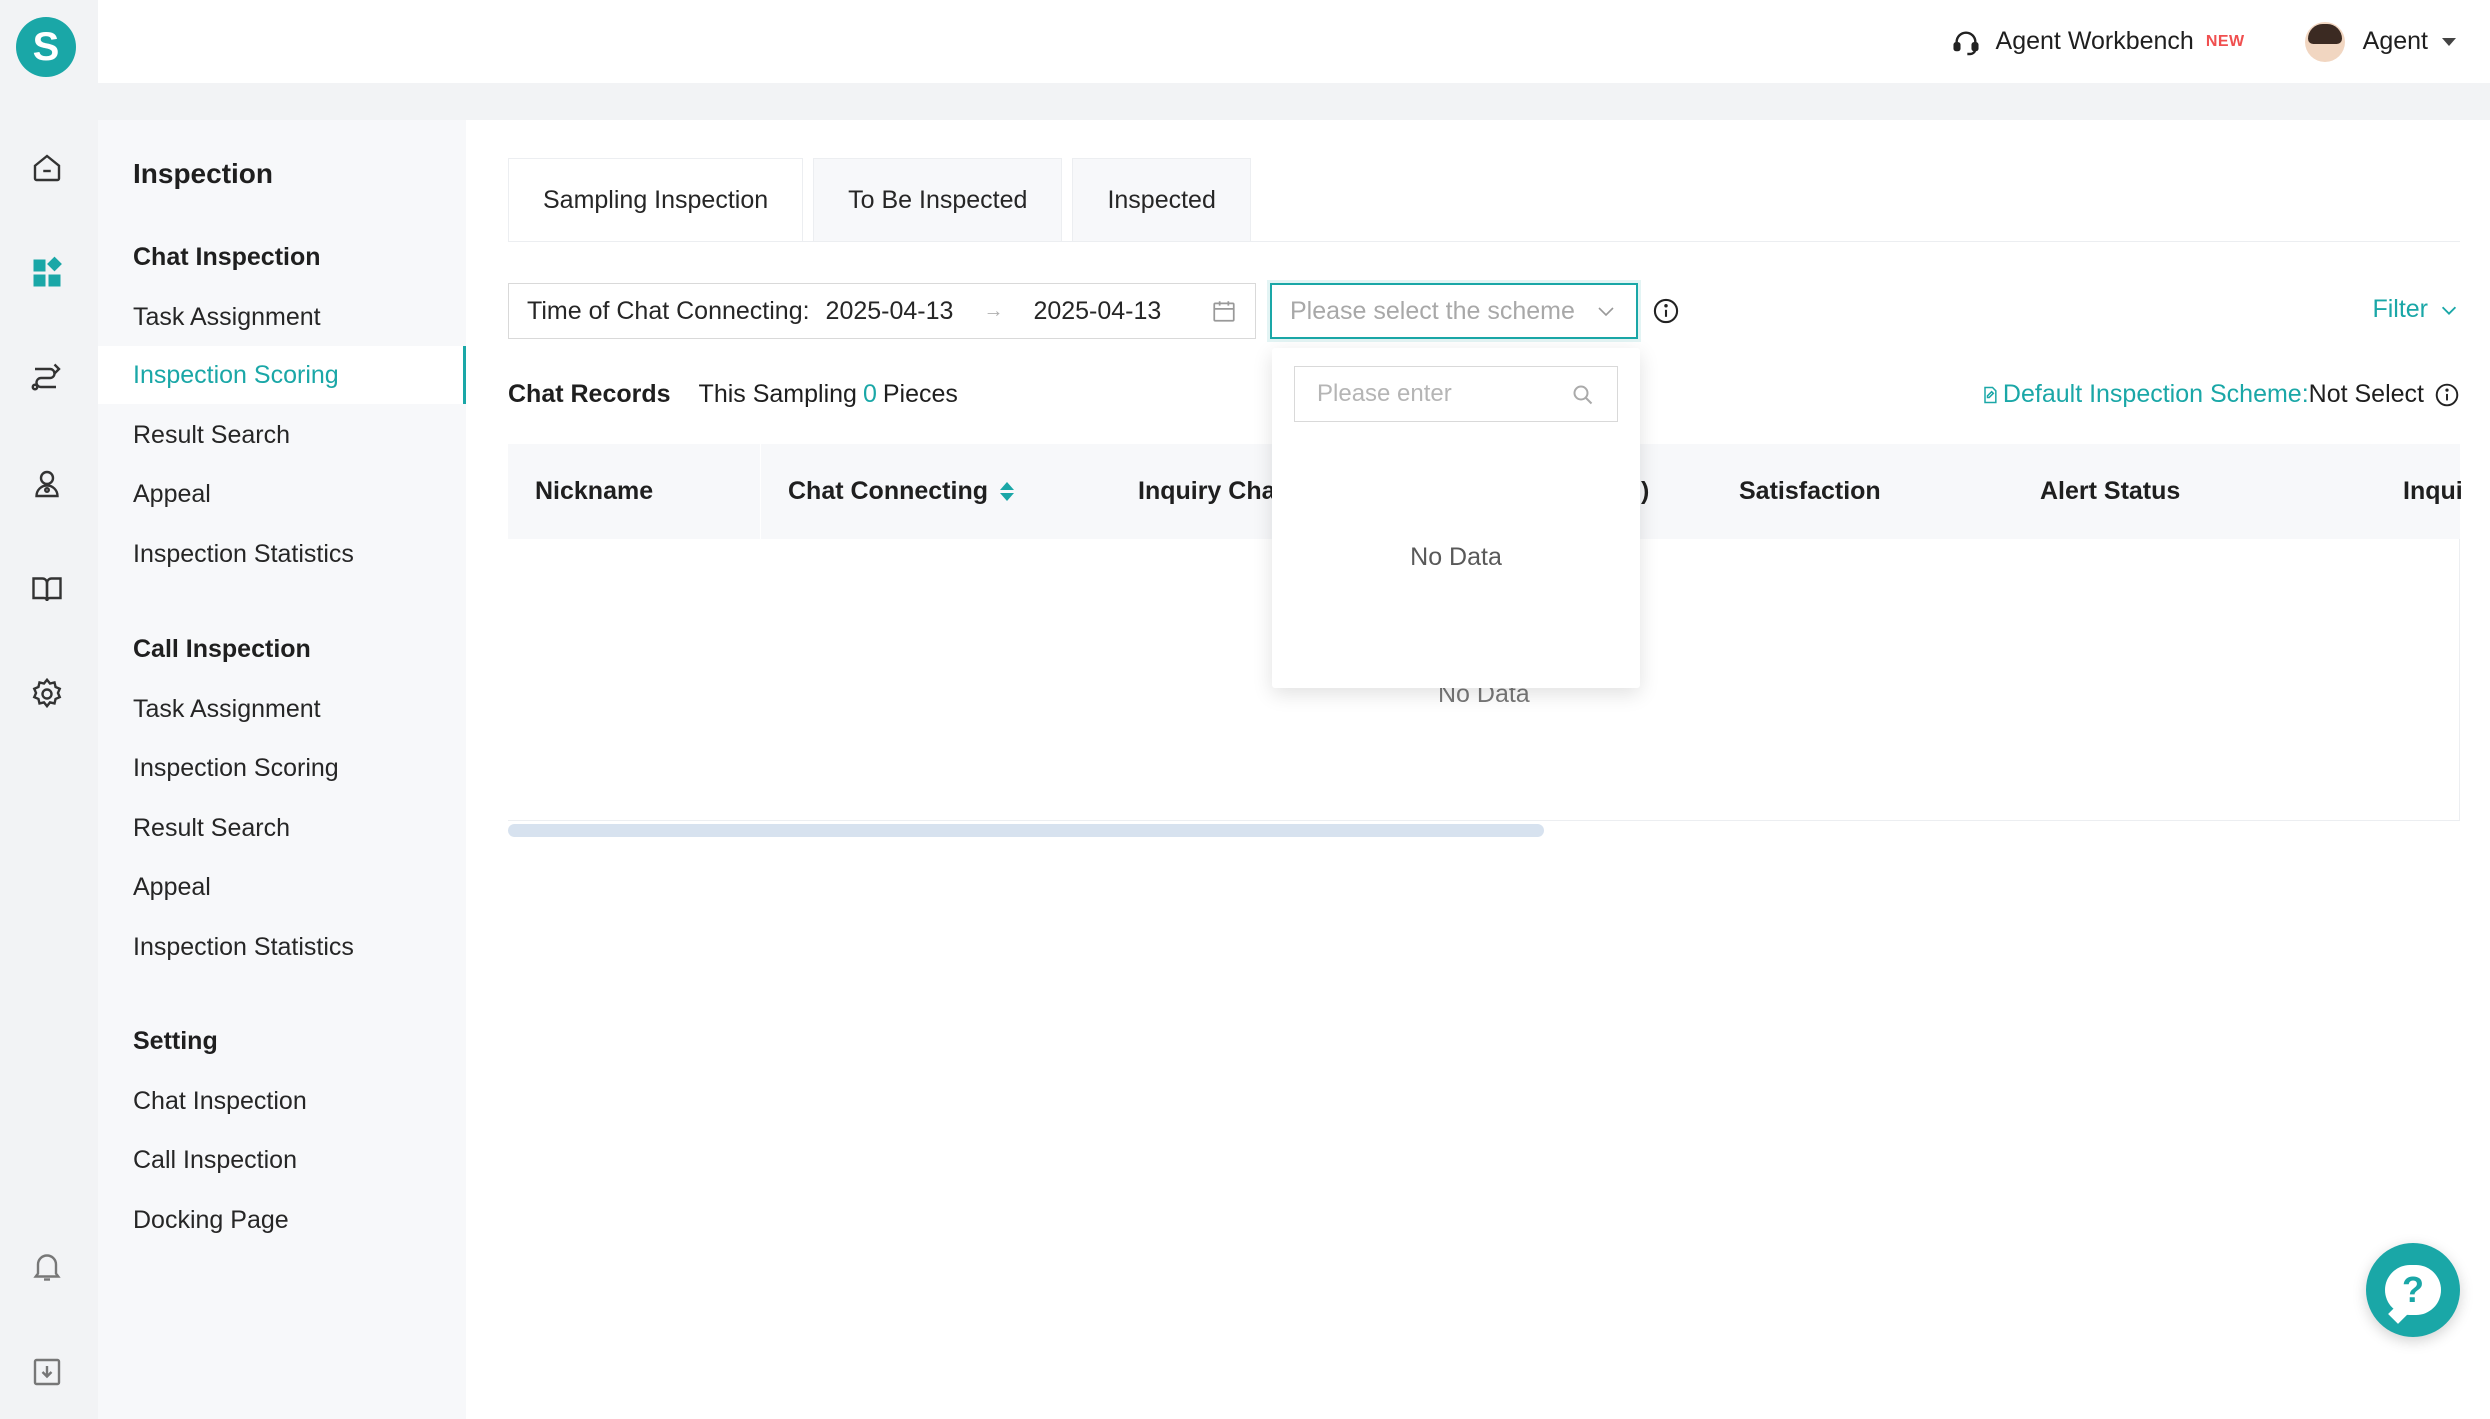 Image resolution: width=2490 pixels, height=1419 pixels. I want to click on date-range-label: Time of Chat Connecting:, so click(668, 310).